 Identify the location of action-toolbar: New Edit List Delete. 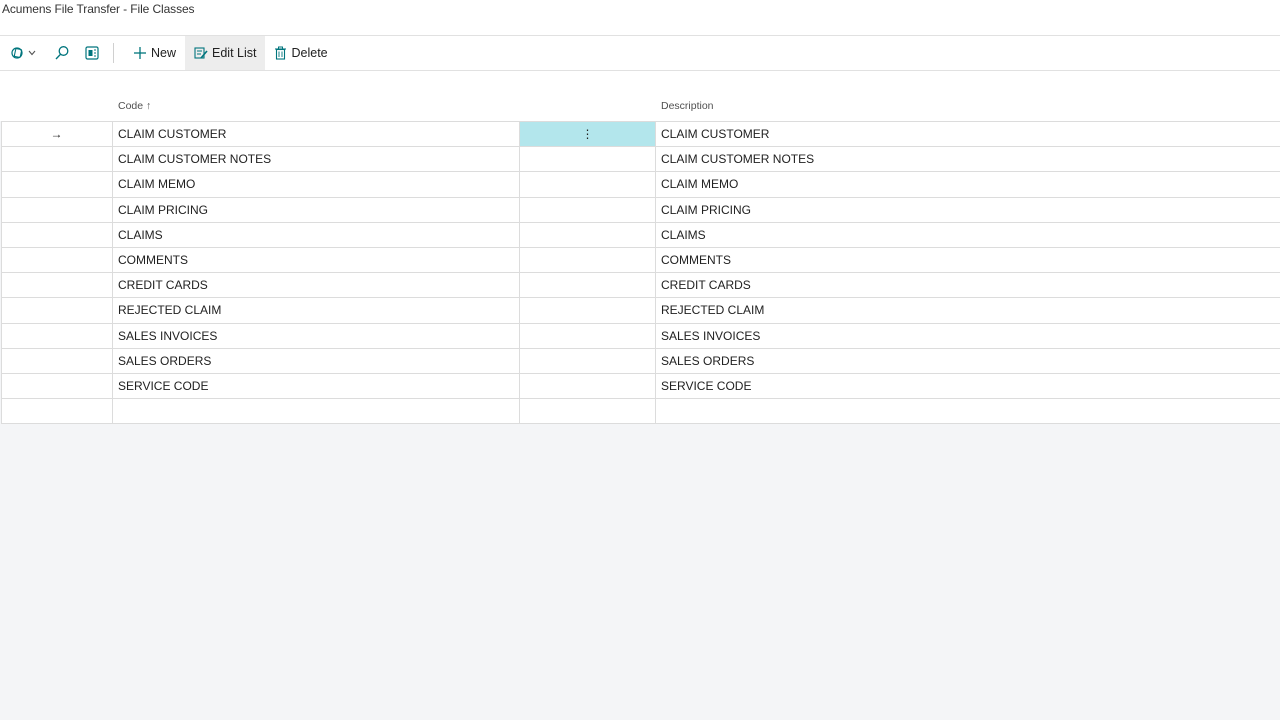
(640, 53).